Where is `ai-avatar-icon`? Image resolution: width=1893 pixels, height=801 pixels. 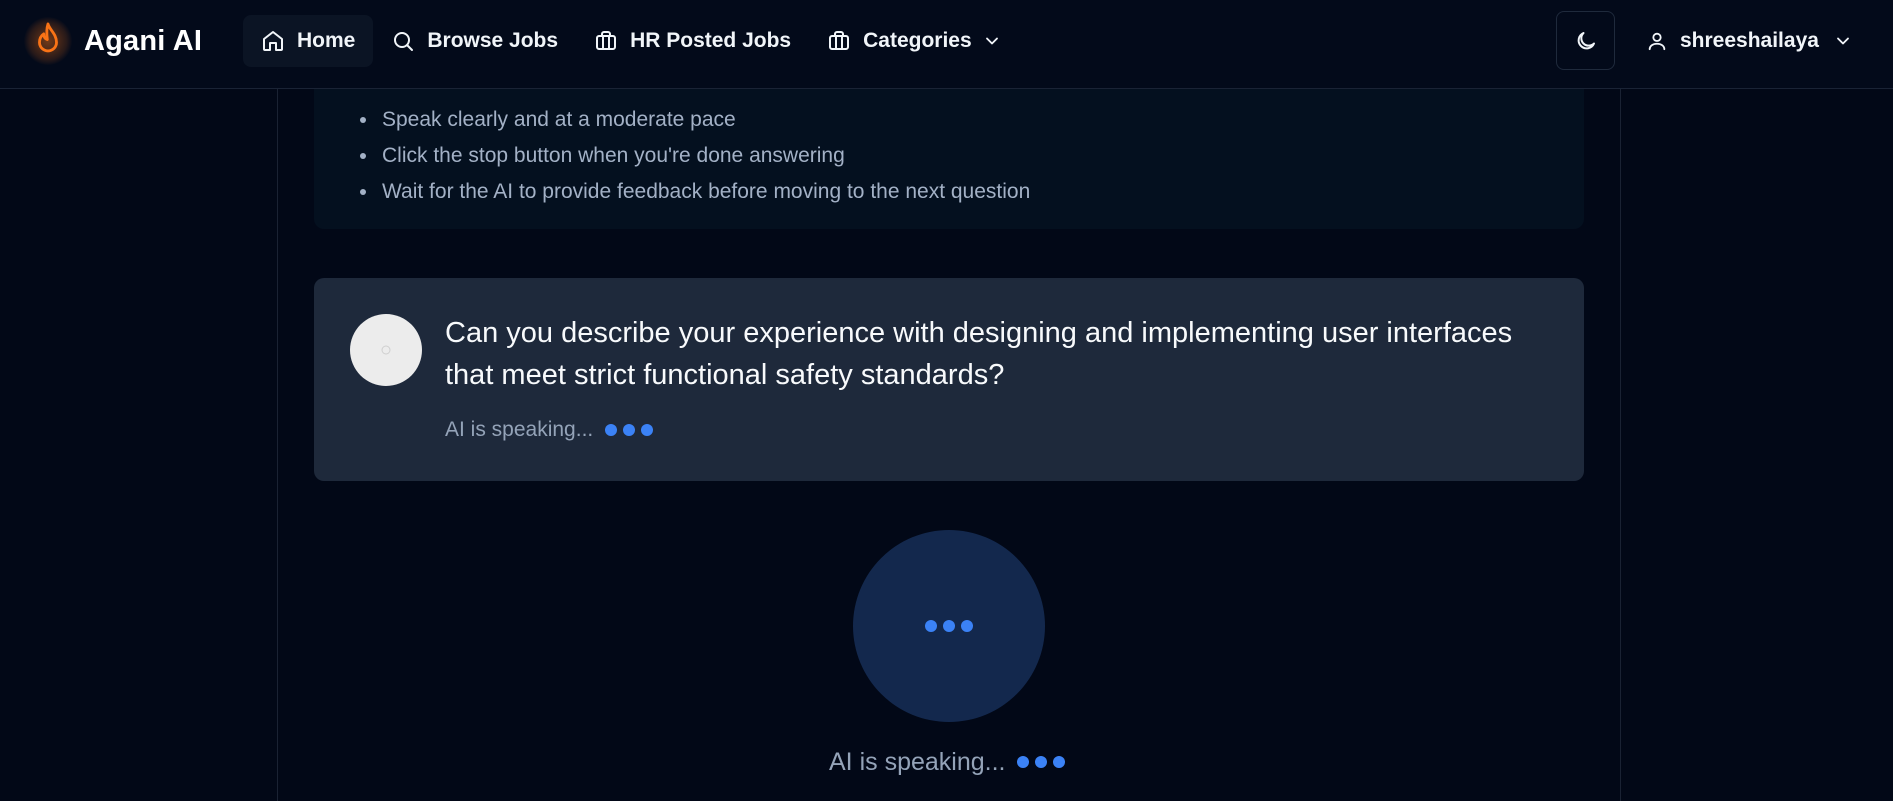 ai-avatar-icon is located at coordinates (386, 350).